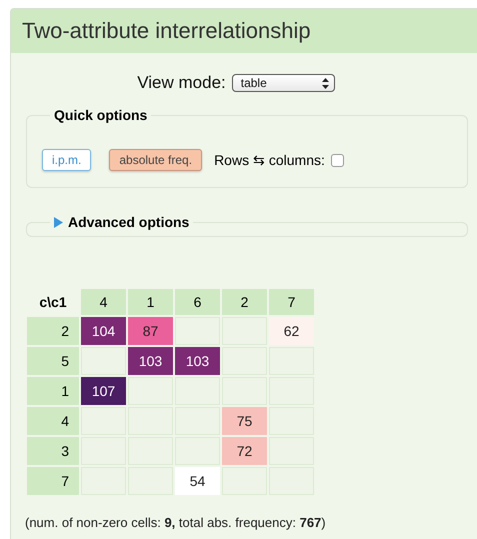 The width and height of the screenshot is (477, 539). I want to click on row-header: 1, so click(53, 391).